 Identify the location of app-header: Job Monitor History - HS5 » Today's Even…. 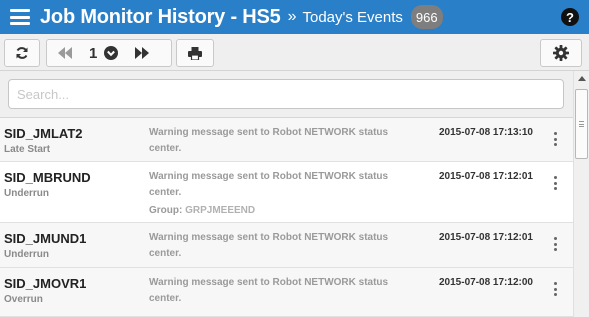
(294, 17).